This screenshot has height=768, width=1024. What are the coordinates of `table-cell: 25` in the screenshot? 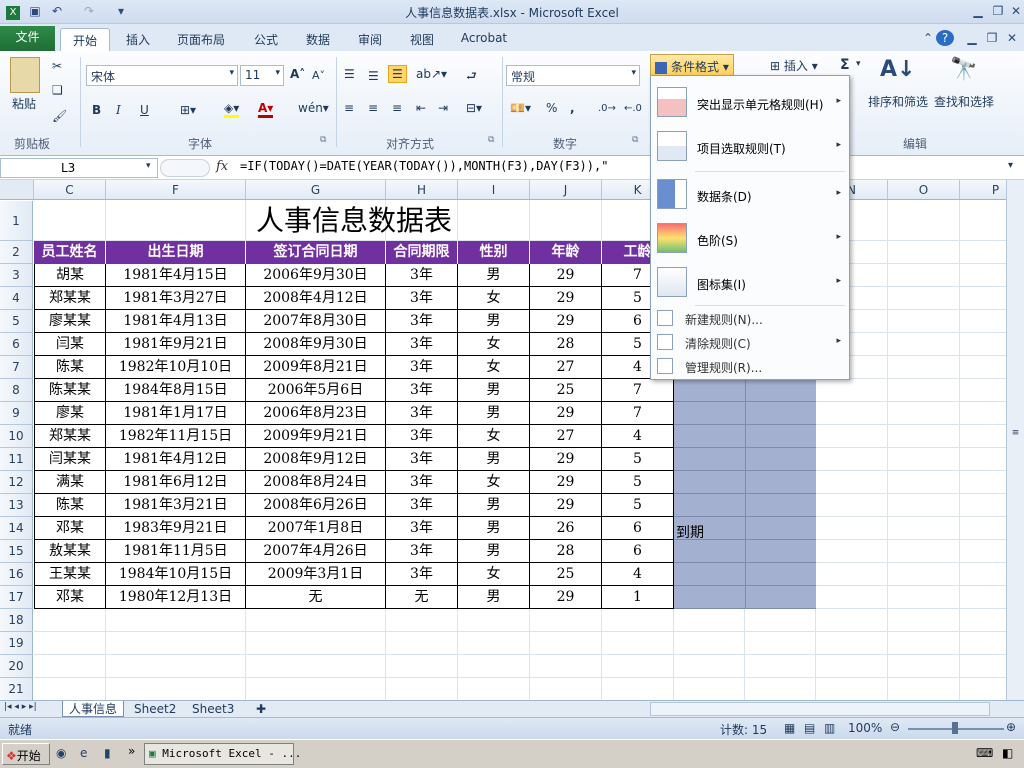 It's located at (566, 574).